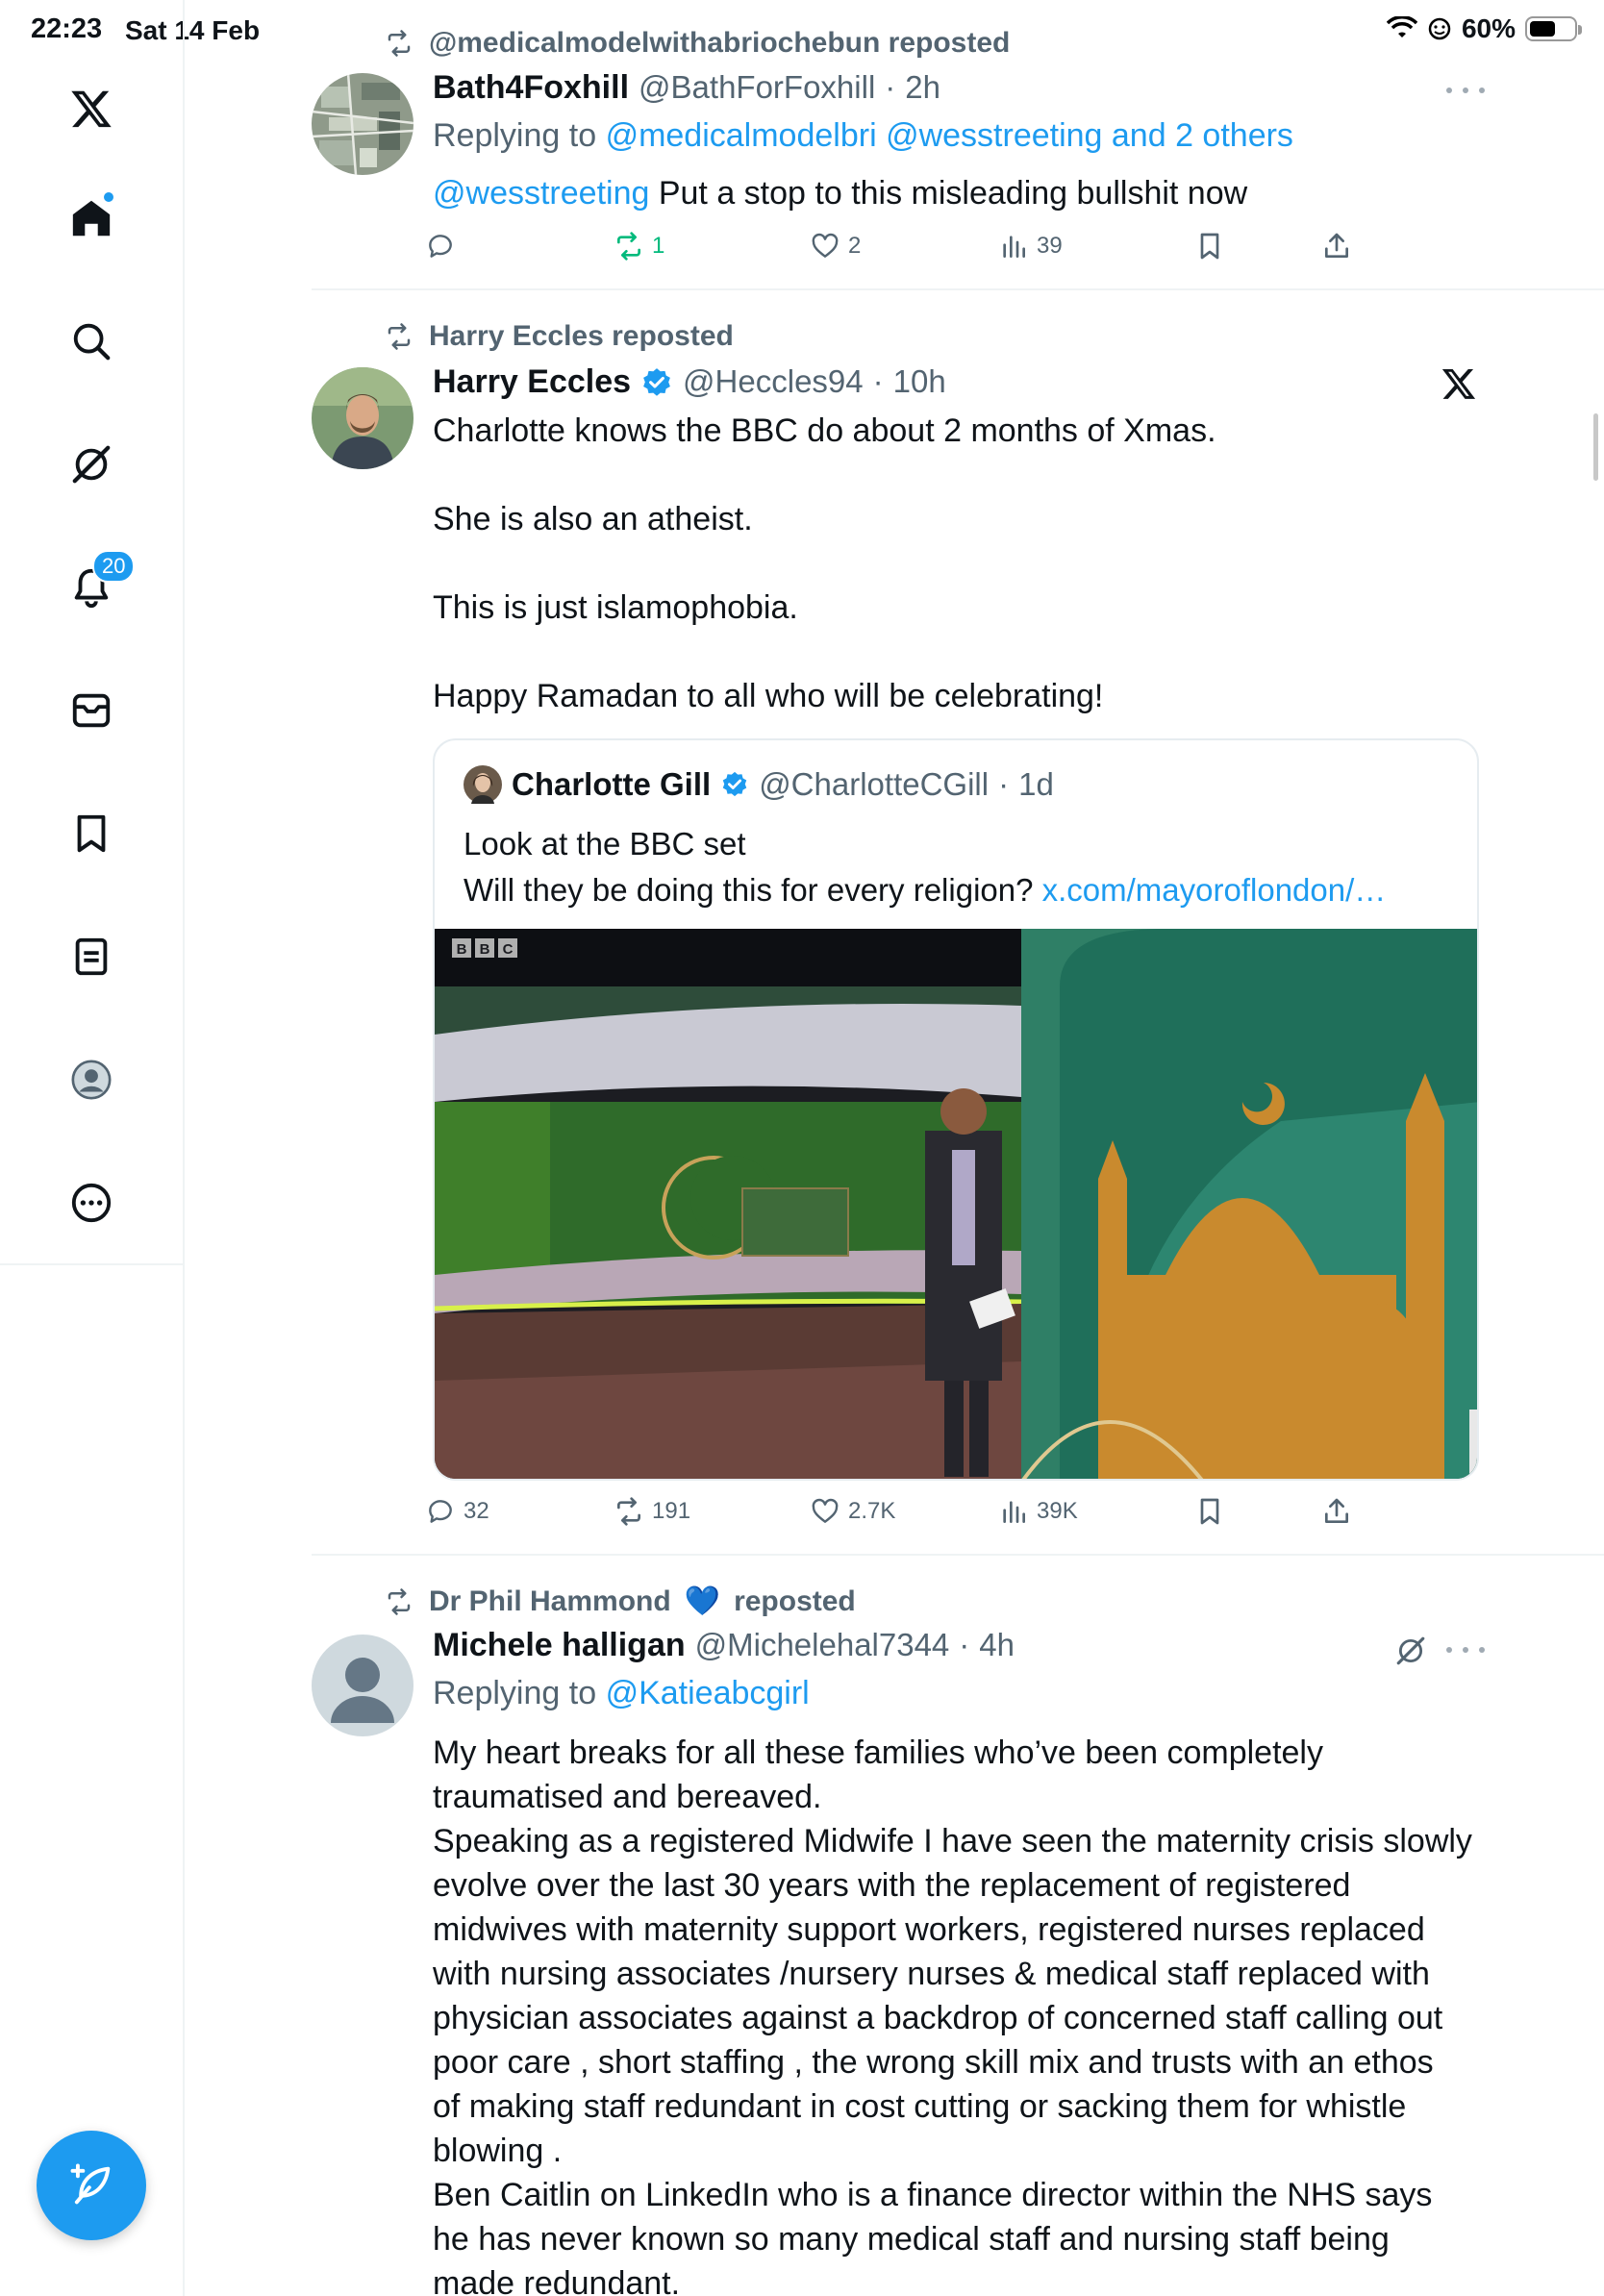 The height and width of the screenshot is (2296, 1604). I want to click on quoted-tweet-time: 1d, so click(1036, 784).